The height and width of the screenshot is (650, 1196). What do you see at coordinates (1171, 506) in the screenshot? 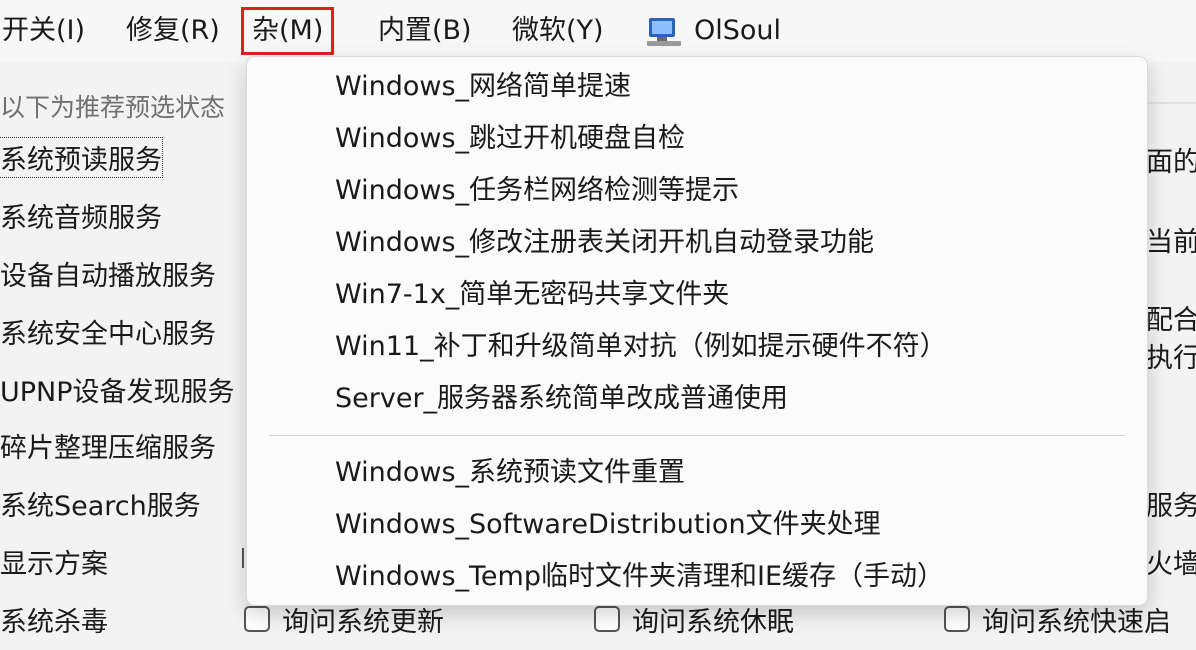
I see `right-text-fragment: 服务` at bounding box center [1171, 506].